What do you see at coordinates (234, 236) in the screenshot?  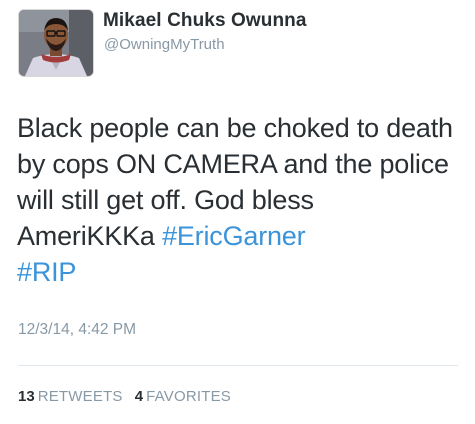 I see `hashtag-ericgarner: #EricGarner` at bounding box center [234, 236].